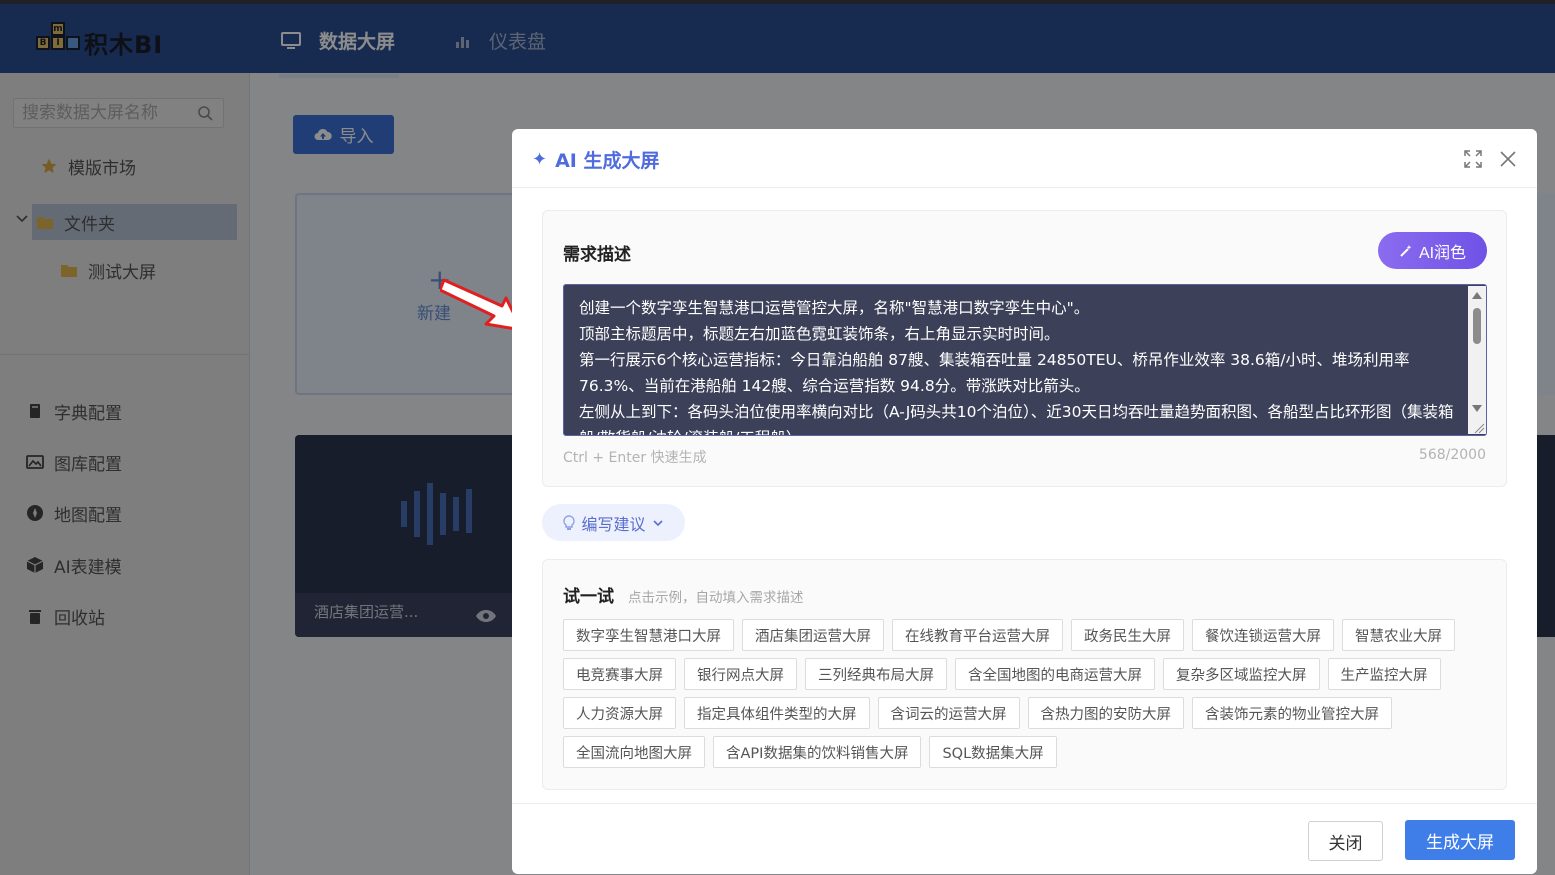 This screenshot has height=875, width=1555. What do you see at coordinates (619, 713) in the screenshot?
I see `example-tag: 人力资源大屏` at bounding box center [619, 713].